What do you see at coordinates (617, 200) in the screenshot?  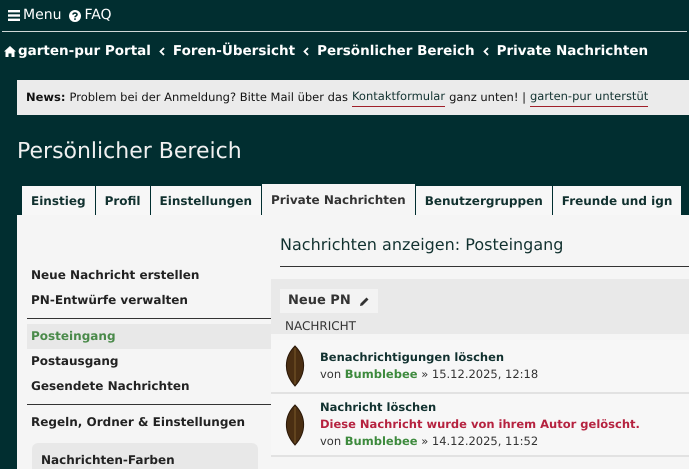 I see `tab: Freunde und ign` at bounding box center [617, 200].